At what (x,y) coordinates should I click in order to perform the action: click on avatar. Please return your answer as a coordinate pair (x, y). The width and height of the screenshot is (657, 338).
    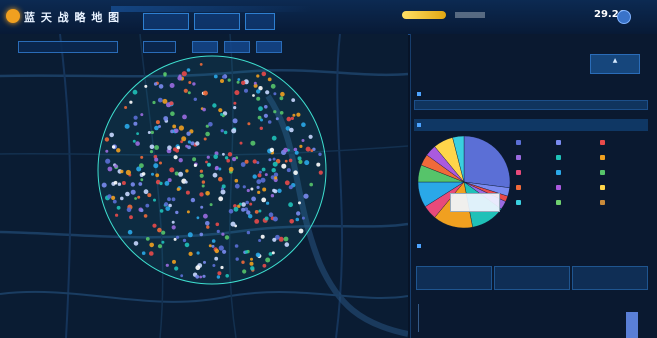
    Looking at the image, I should click on (624, 17).